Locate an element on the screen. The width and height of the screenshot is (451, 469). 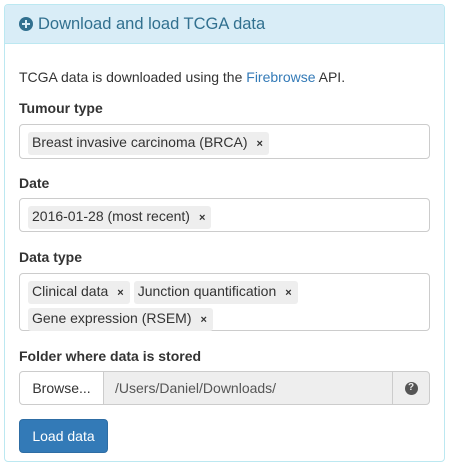
intro-suffix: API. is located at coordinates (330, 77).